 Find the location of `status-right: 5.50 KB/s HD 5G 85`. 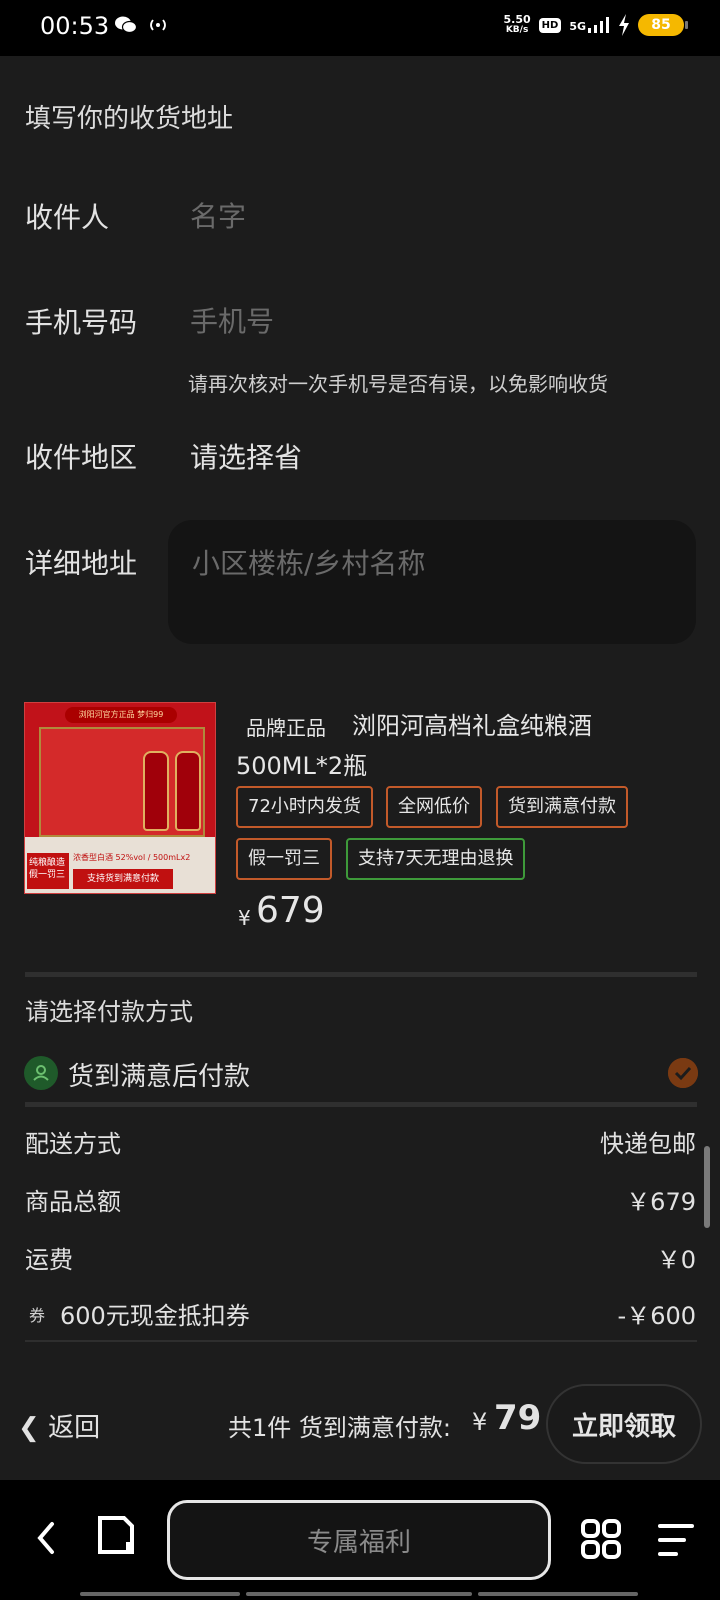

status-right: 5.50 KB/s HD 5G 85 is located at coordinates (595, 24).